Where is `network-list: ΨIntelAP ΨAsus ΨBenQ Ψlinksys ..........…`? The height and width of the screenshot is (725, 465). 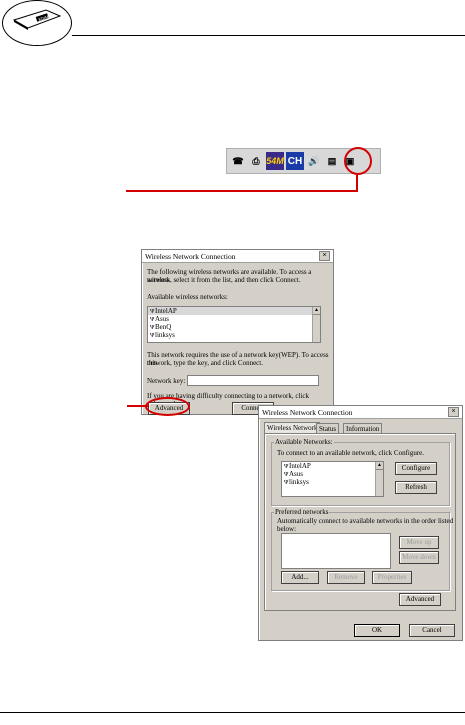
network-list: ΨIntelAP ΨAsus ΨBenQ Ψlinksys ..........… is located at coordinates (234, 324).